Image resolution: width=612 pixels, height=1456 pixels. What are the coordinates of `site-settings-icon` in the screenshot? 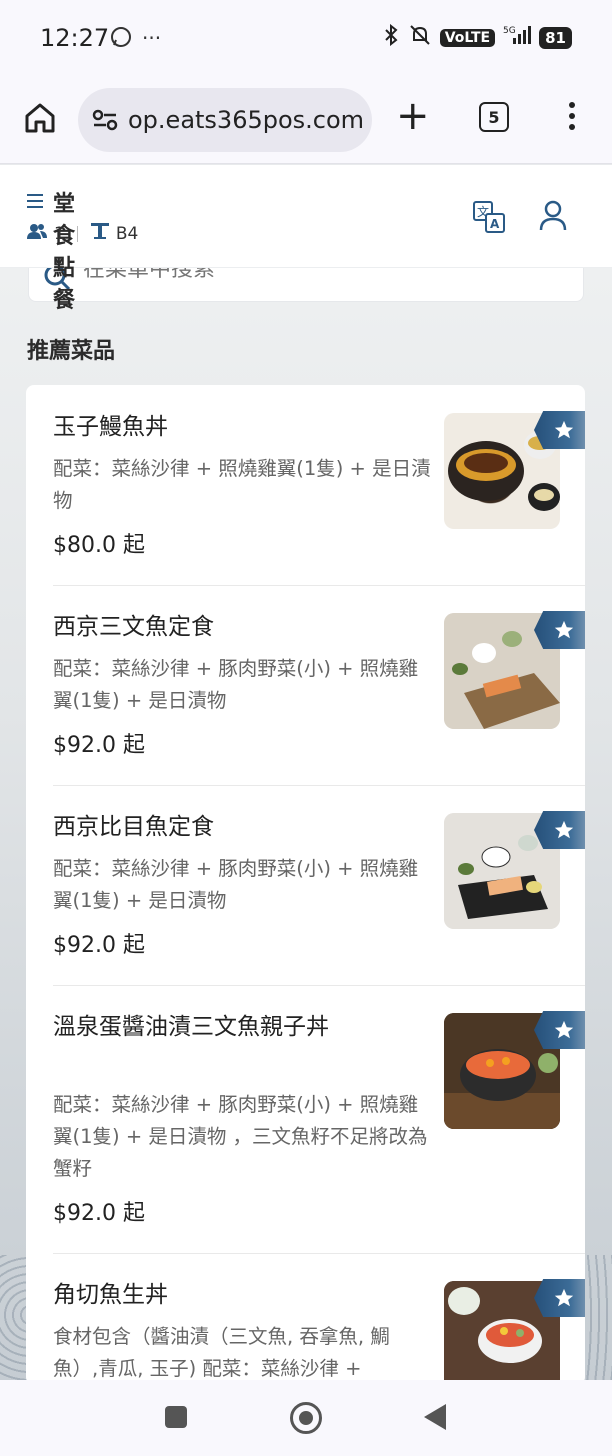 It's located at (105, 120).